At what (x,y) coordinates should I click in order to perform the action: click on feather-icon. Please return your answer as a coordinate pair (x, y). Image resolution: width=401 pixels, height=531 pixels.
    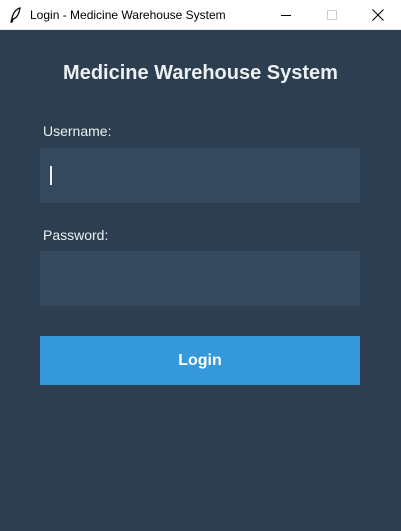
    Looking at the image, I should click on (15, 15).